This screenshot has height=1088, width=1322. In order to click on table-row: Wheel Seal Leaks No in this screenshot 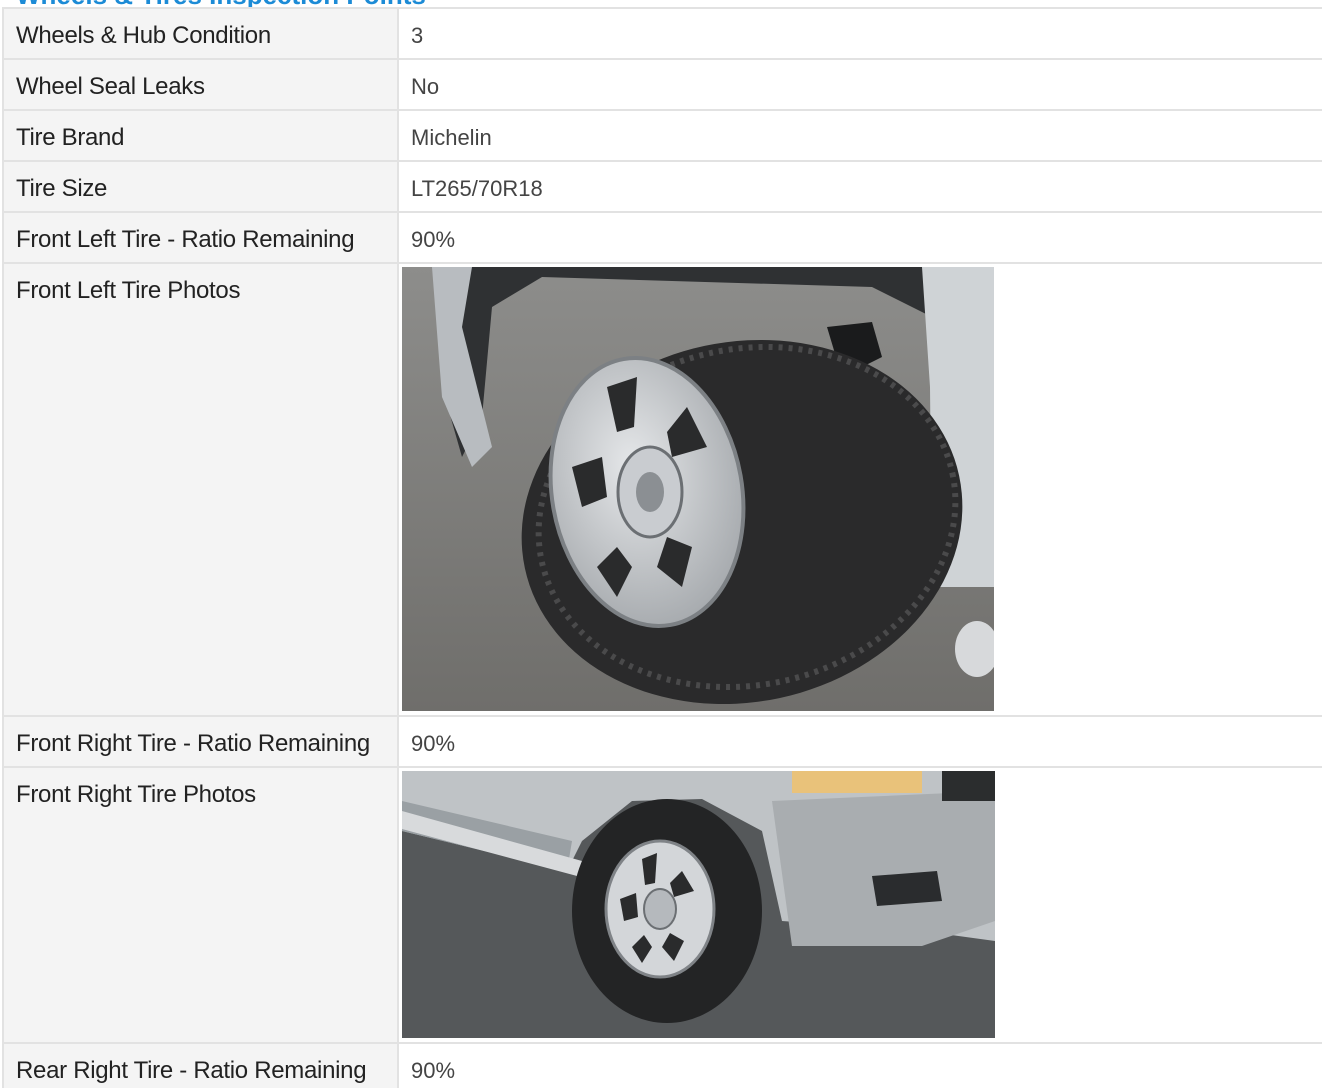, I will do `click(662, 84)`.